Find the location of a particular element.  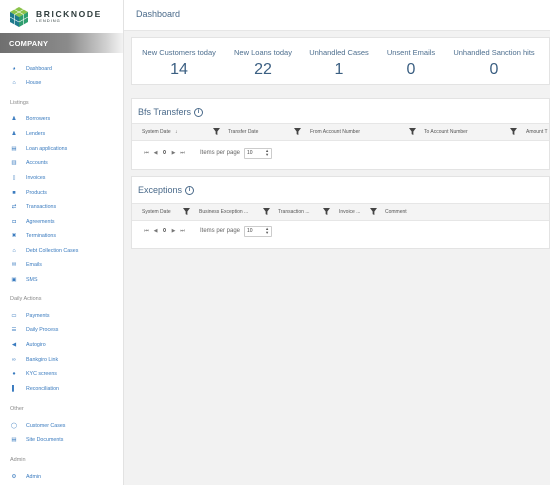

sidebar-item-transactions: ⇄ Transactions is located at coordinates (33, 207).